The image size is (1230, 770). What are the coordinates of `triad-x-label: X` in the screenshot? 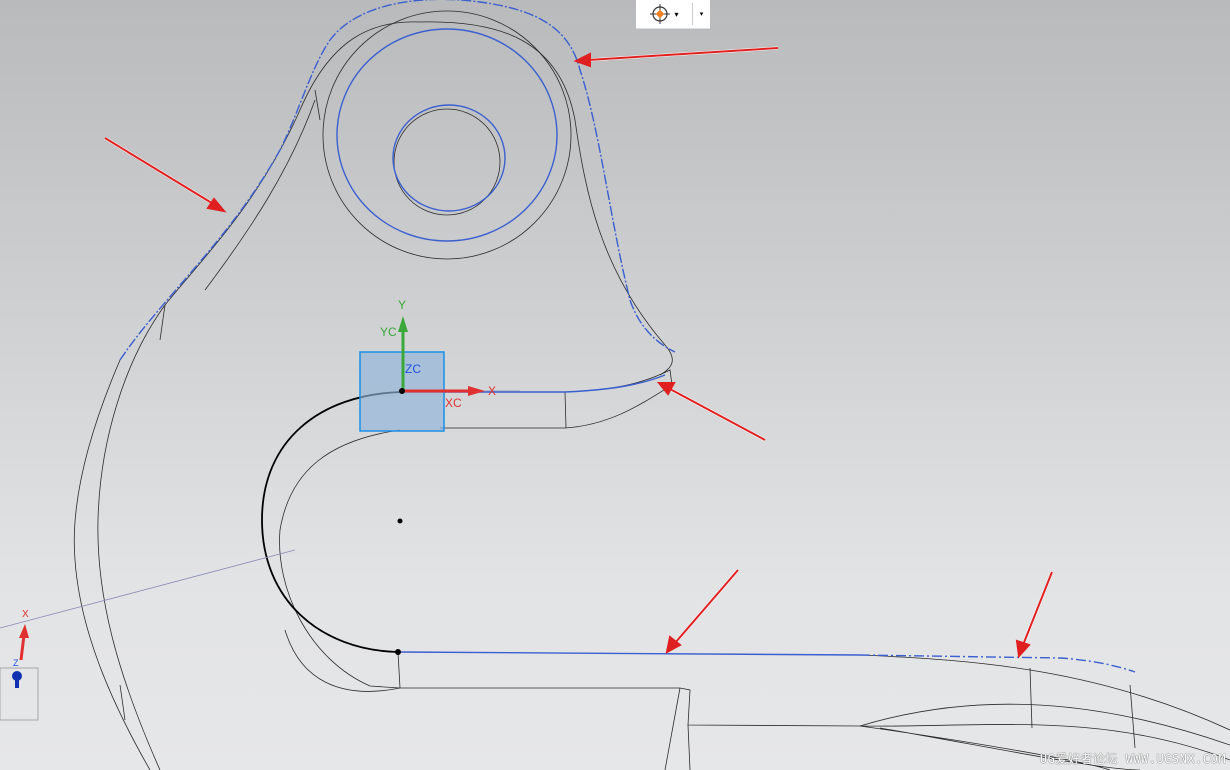 It's located at (25, 614).